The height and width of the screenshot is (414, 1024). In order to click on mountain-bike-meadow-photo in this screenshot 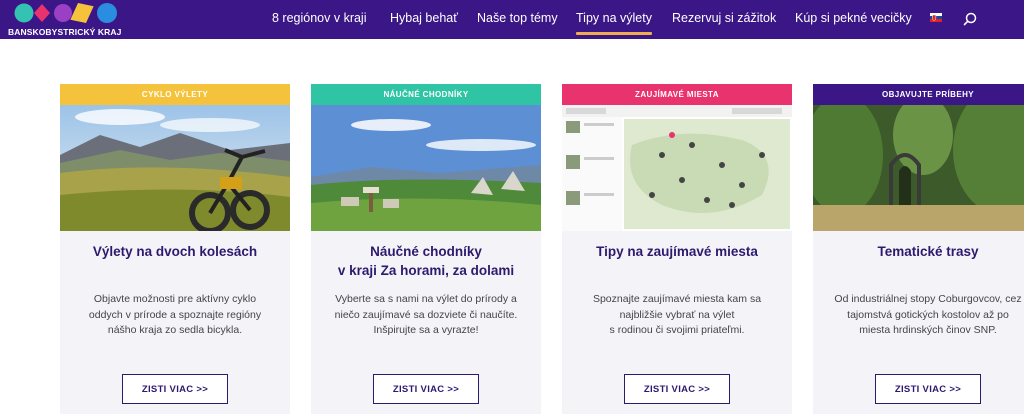, I will do `click(175, 168)`.